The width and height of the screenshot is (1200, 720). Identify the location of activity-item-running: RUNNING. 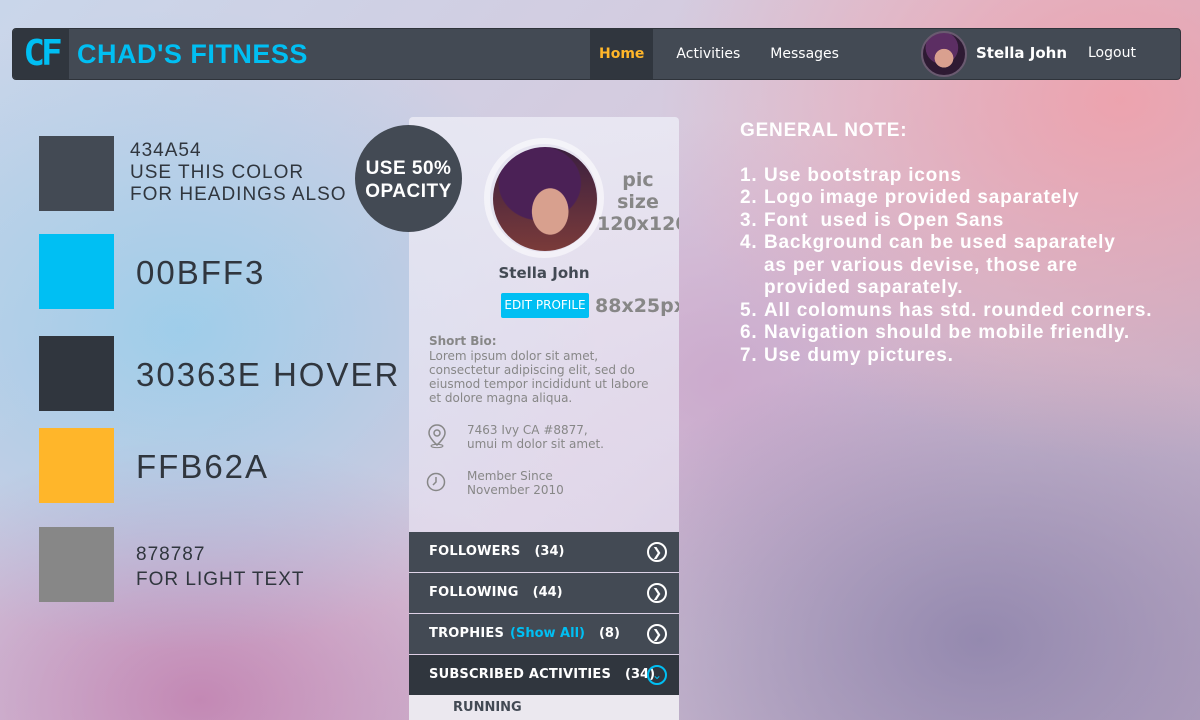
(544, 707).